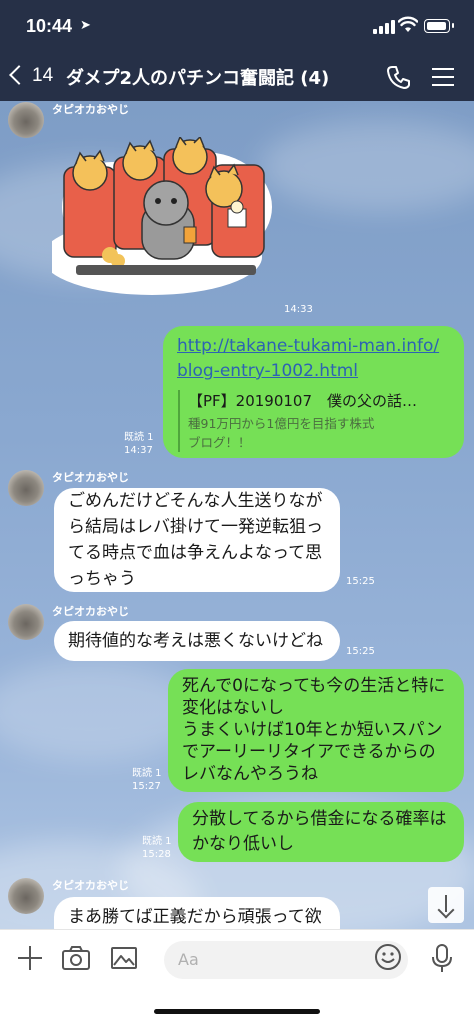 The height and width of the screenshot is (1024, 474). I want to click on message-text-line: ら結局はレバ掛けて一発逆転狙っ, so click(195, 527).